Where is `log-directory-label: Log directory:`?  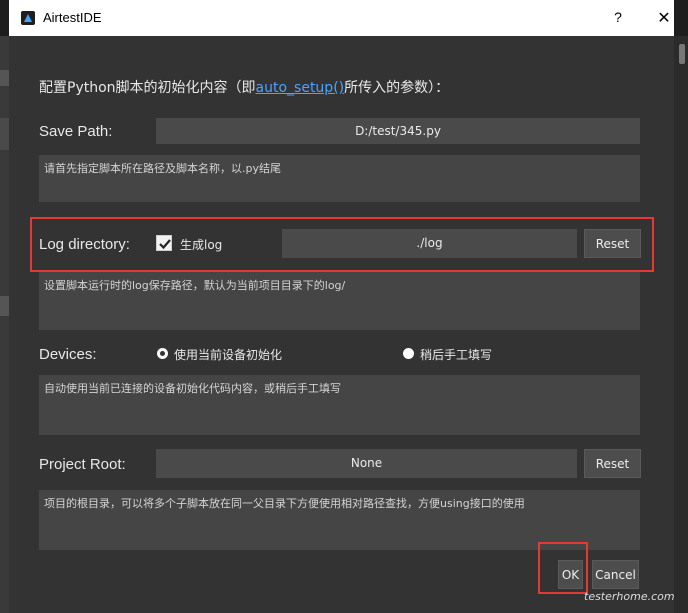 log-directory-label: Log directory: is located at coordinates (84, 244).